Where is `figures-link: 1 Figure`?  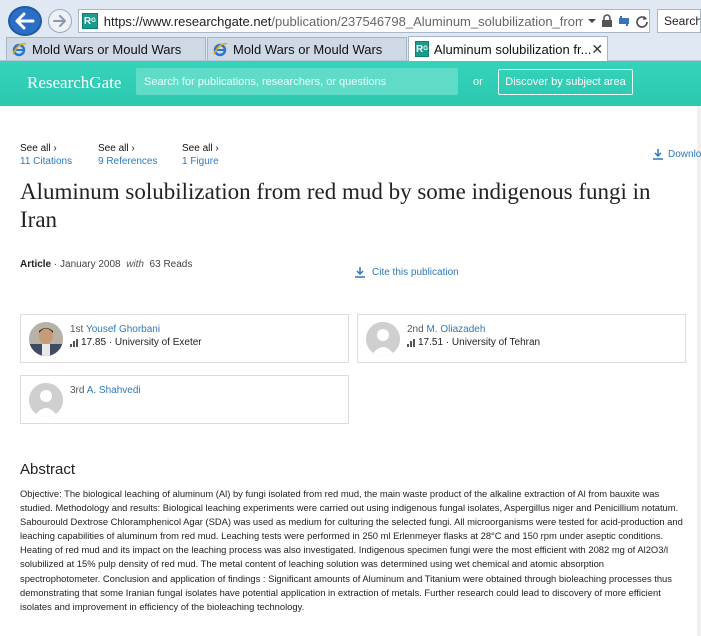 figures-link: 1 Figure is located at coordinates (221, 161).